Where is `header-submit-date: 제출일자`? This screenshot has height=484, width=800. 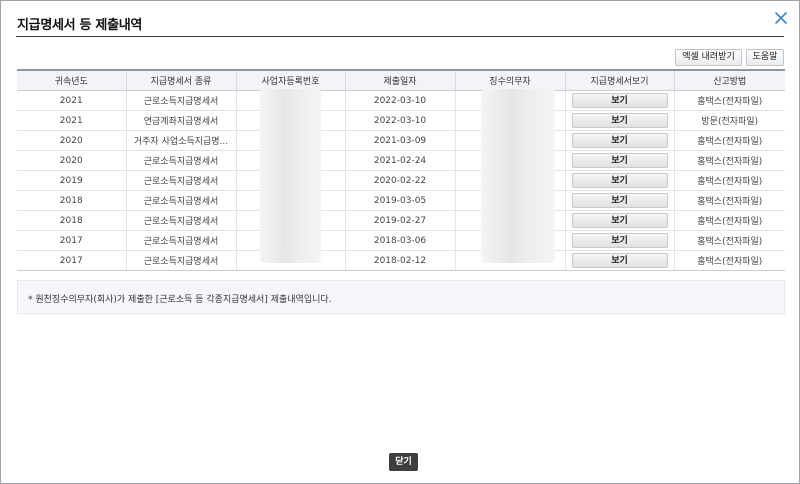 header-submit-date: 제출일자 is located at coordinates (399, 80).